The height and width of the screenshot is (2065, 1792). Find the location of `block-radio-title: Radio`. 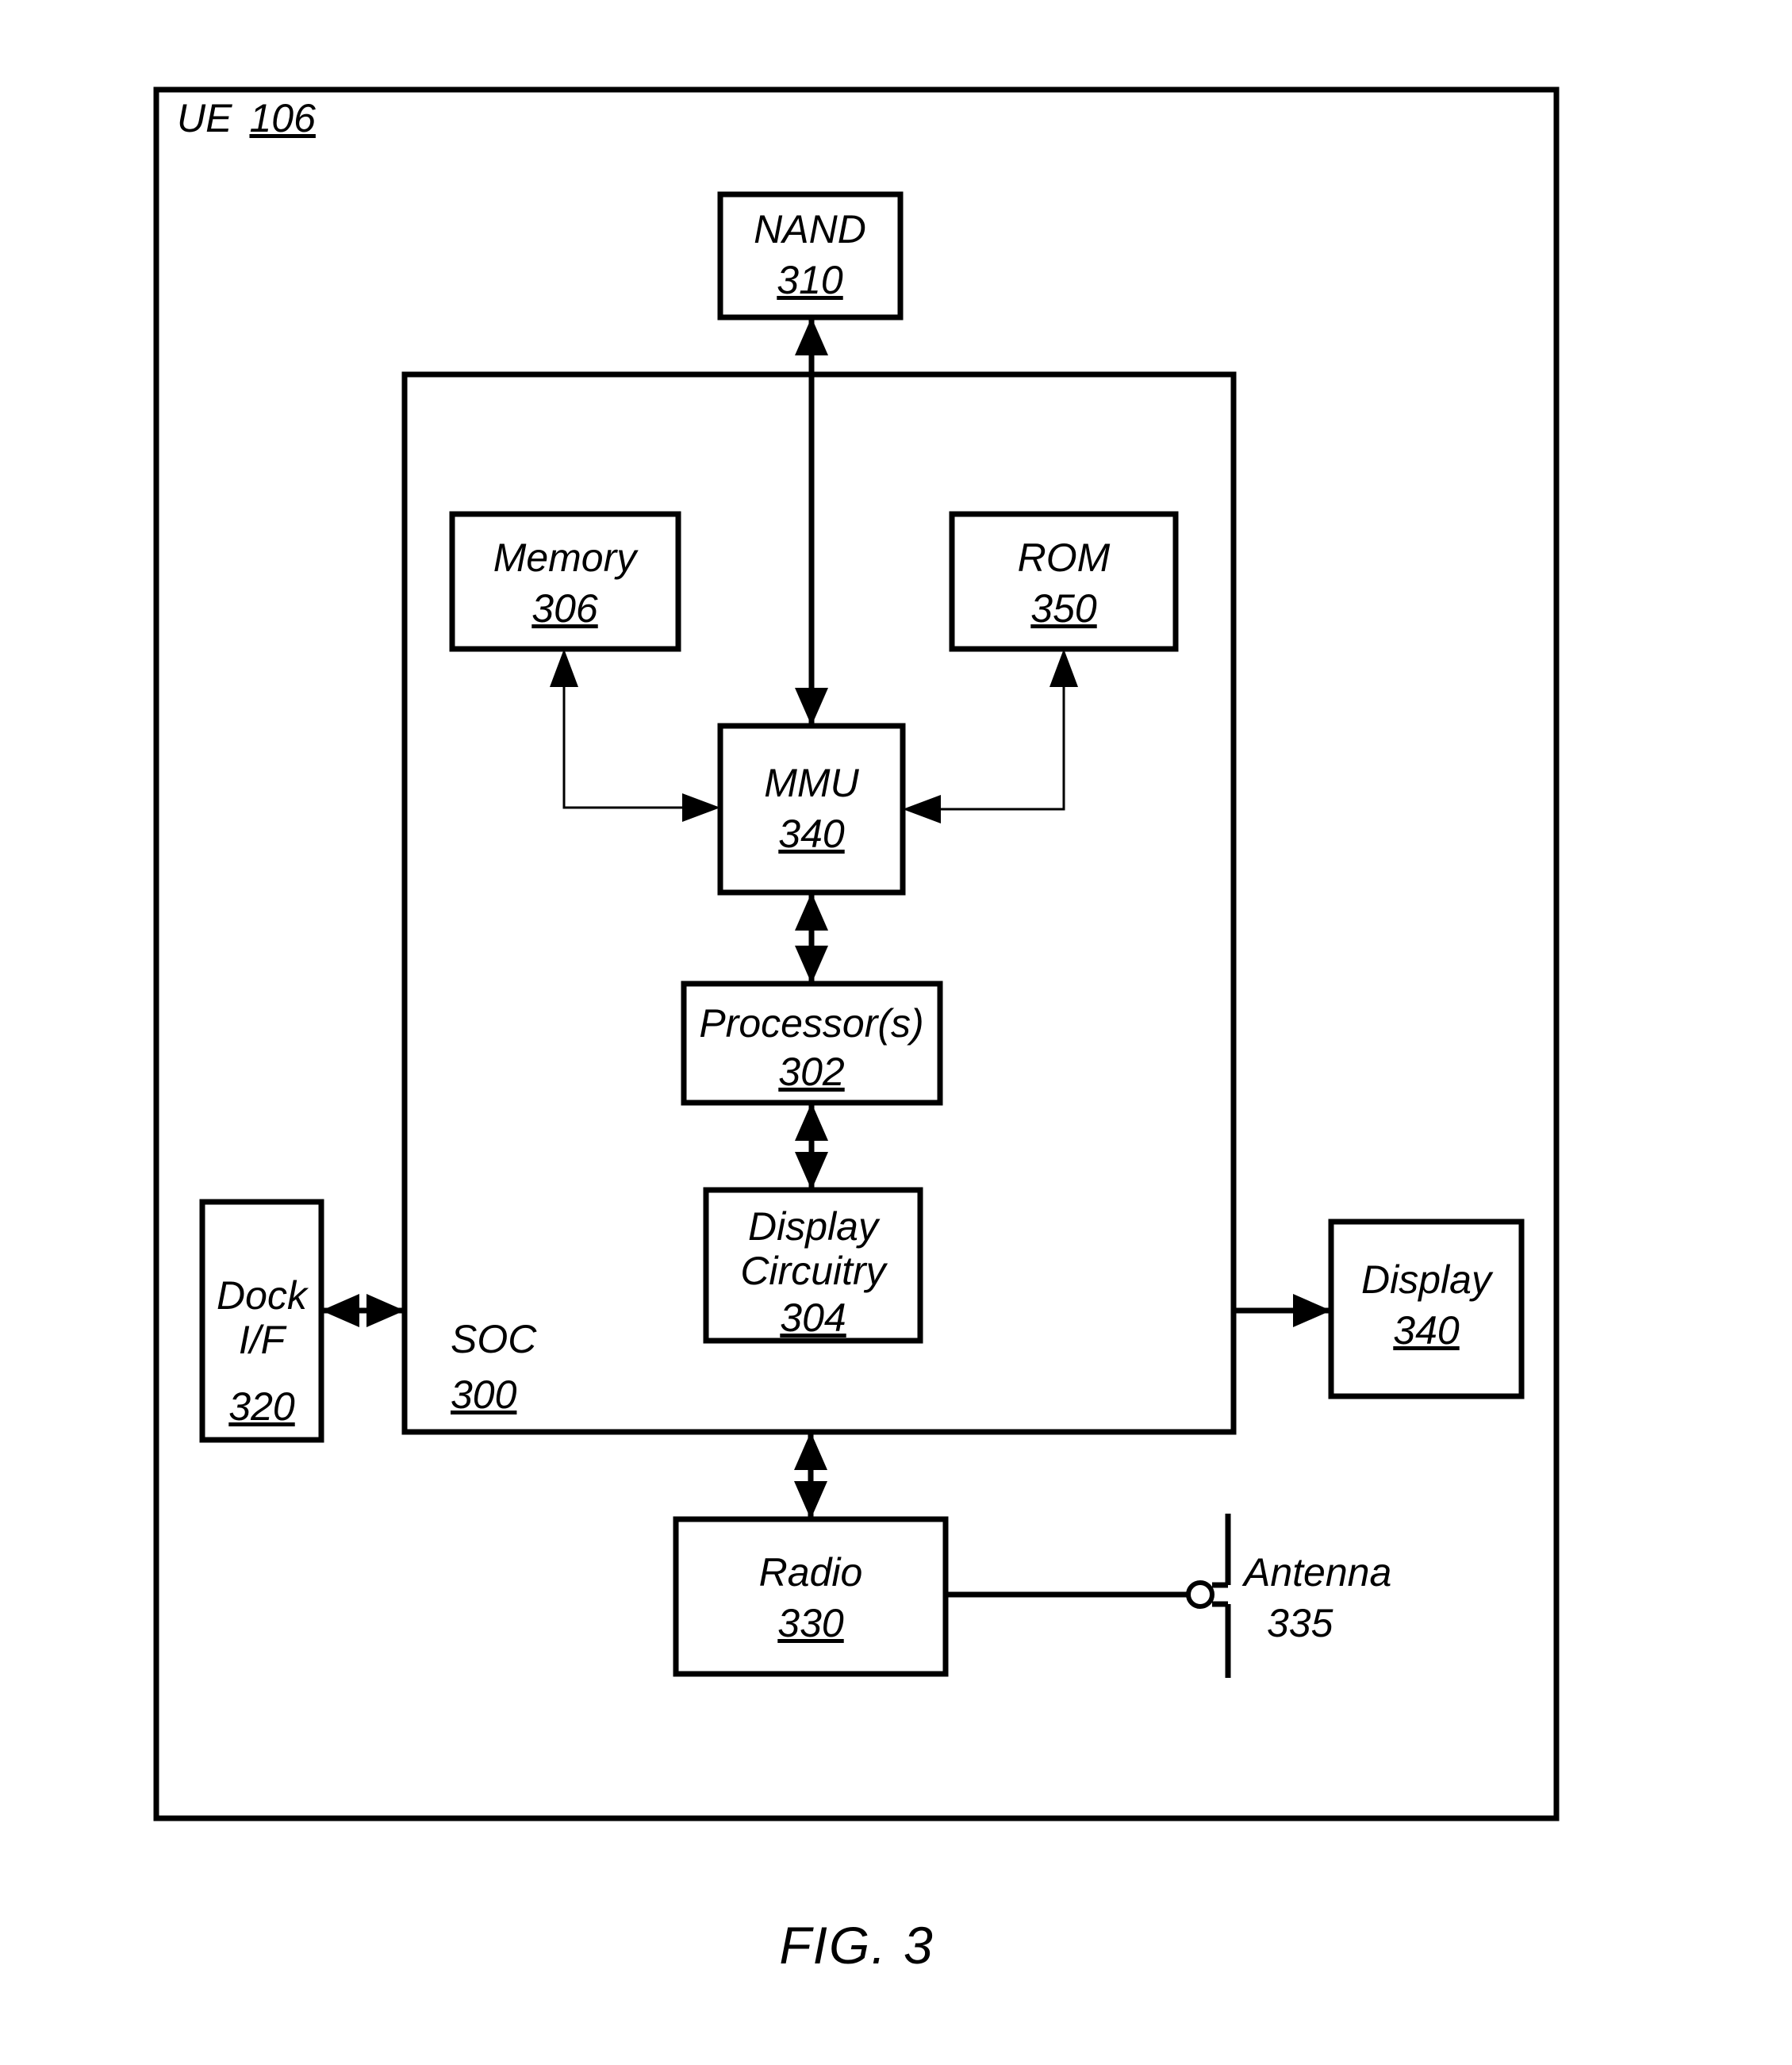

block-radio-title: Radio is located at coordinates (811, 1572).